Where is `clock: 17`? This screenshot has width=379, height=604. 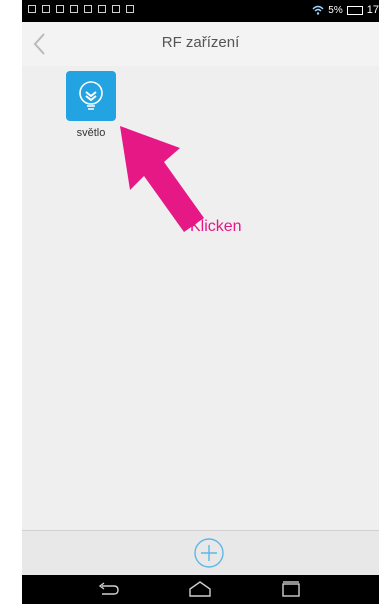
clock: 17 is located at coordinates (372, 10).